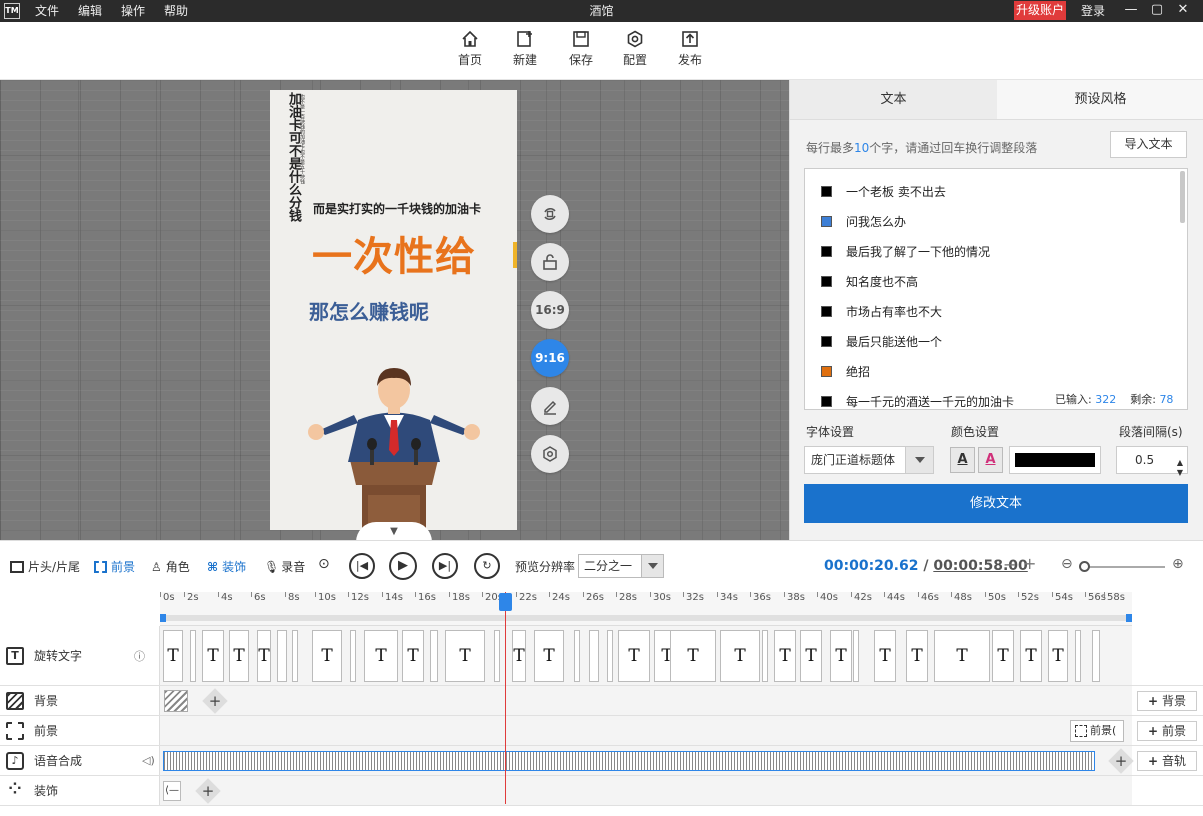  What do you see at coordinates (629, 761) in the screenshot?
I see `voice-waveform` at bounding box center [629, 761].